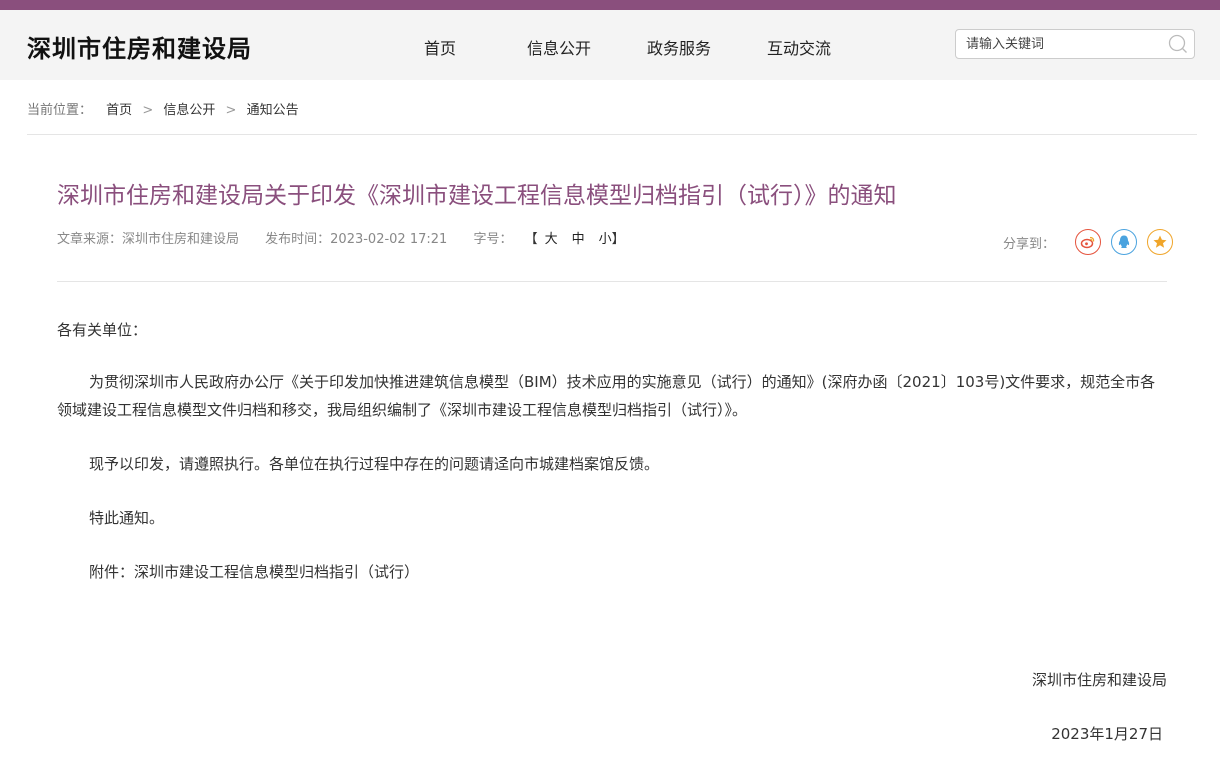  I want to click on article-paragraph: 特此通知。, so click(127, 518).